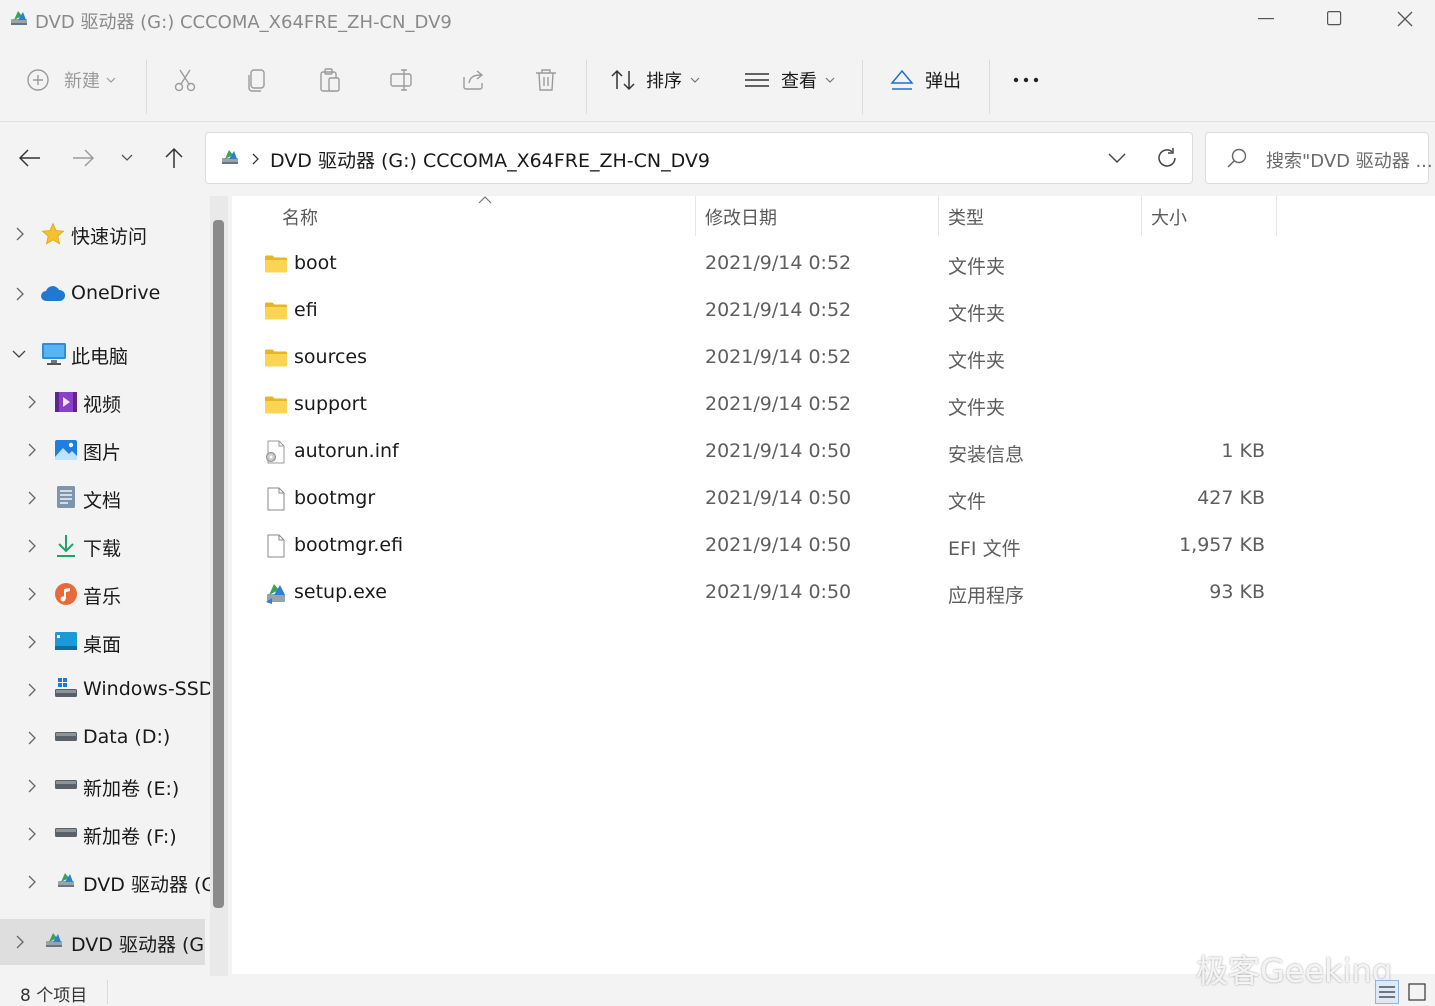 The width and height of the screenshot is (1435, 1006). I want to click on tiles-view-button, so click(1417, 992).